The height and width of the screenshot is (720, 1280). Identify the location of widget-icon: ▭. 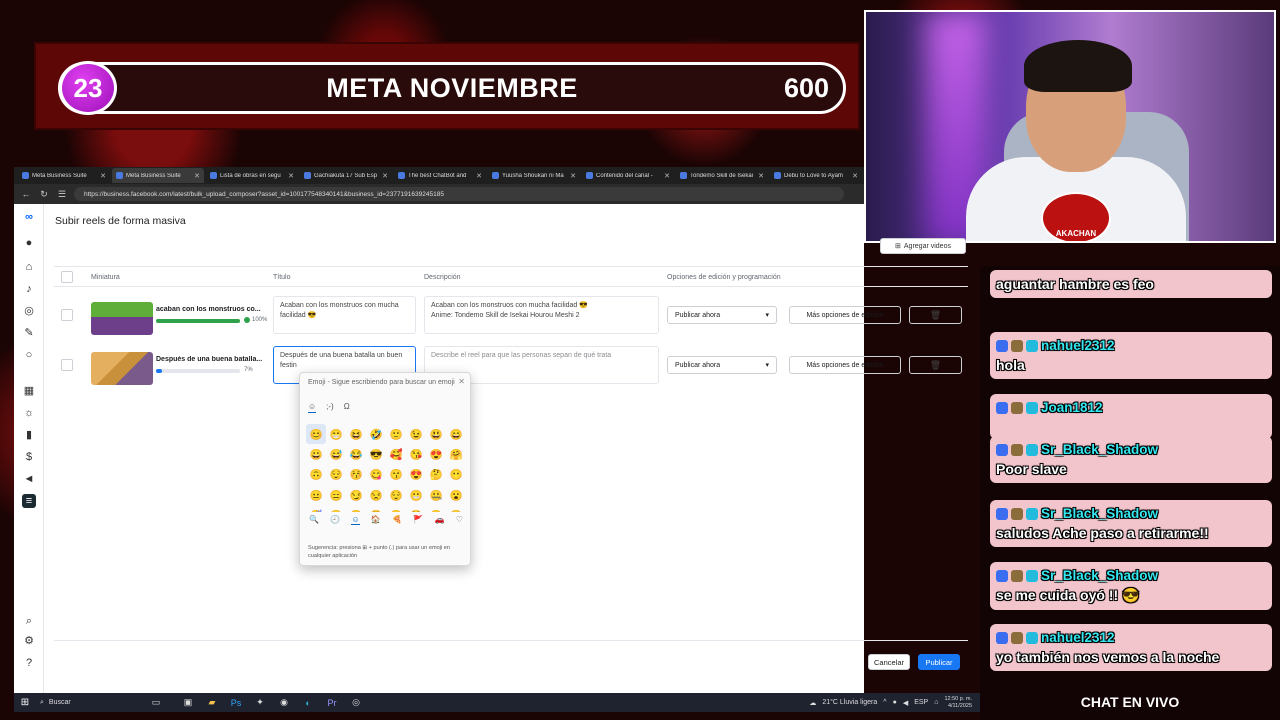
(156, 702).